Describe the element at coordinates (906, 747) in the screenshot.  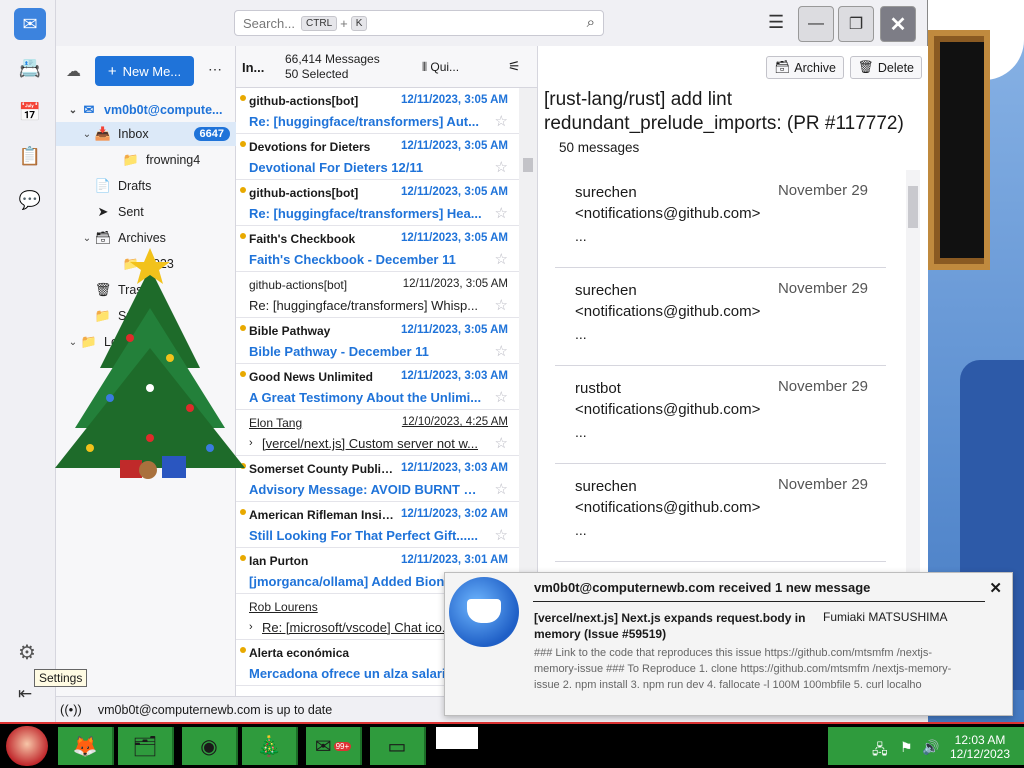
I see `flag-icon: ⚑` at that location.